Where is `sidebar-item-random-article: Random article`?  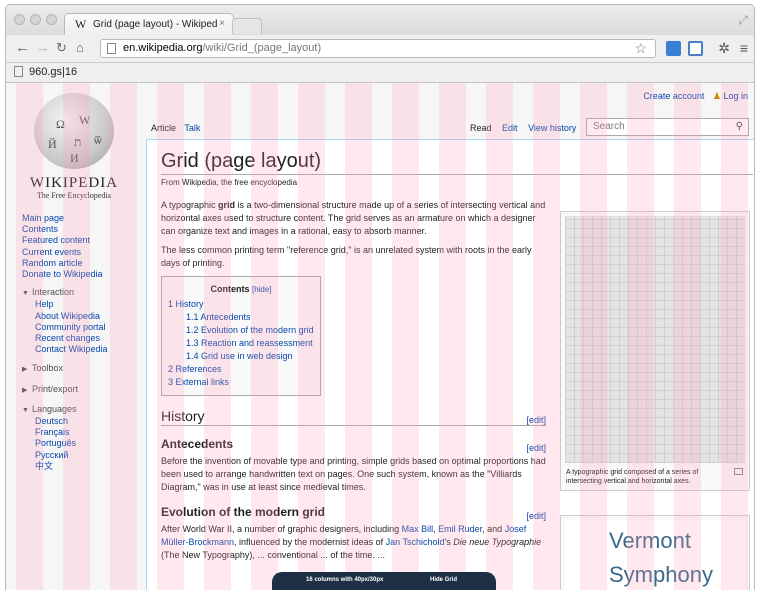 sidebar-item-random-article: Random article is located at coordinates (82, 263).